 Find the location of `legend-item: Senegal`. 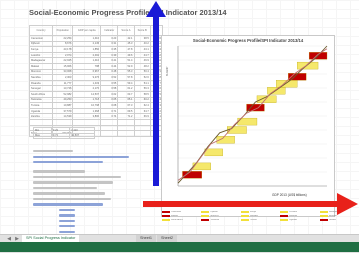

legend-item: Senegal is located at coordinates (338, 216).